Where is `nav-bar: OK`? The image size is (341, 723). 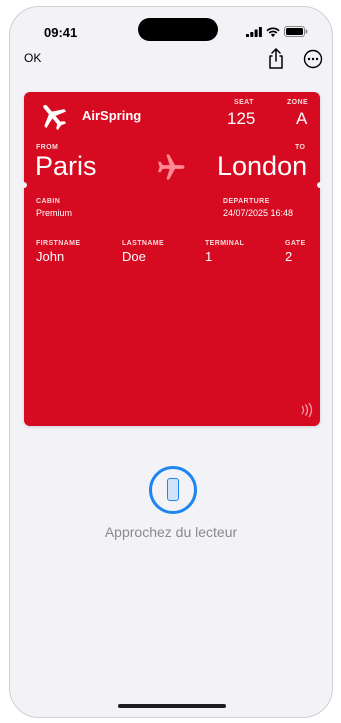 nav-bar: OK is located at coordinates (171, 64).